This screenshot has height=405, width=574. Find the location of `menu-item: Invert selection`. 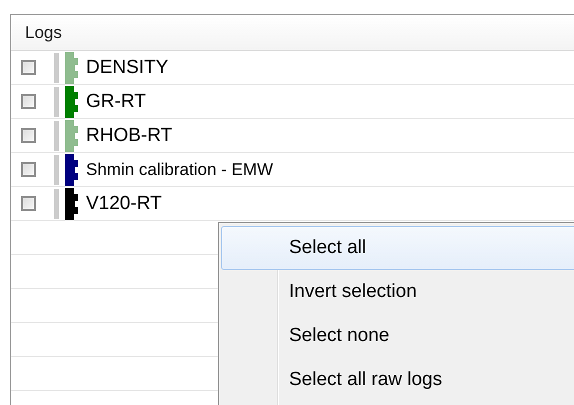

menu-item: Invert selection is located at coordinates (397, 292).